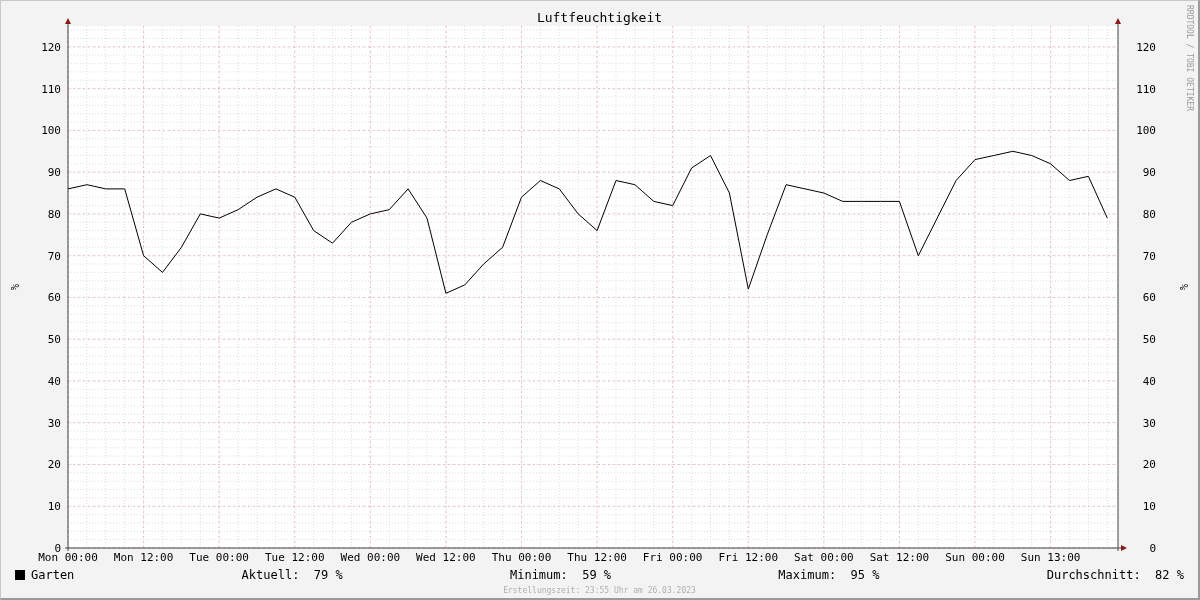  What do you see at coordinates (672, 558) in the screenshot?
I see `x-tick-label: Fri 00:00` at bounding box center [672, 558].